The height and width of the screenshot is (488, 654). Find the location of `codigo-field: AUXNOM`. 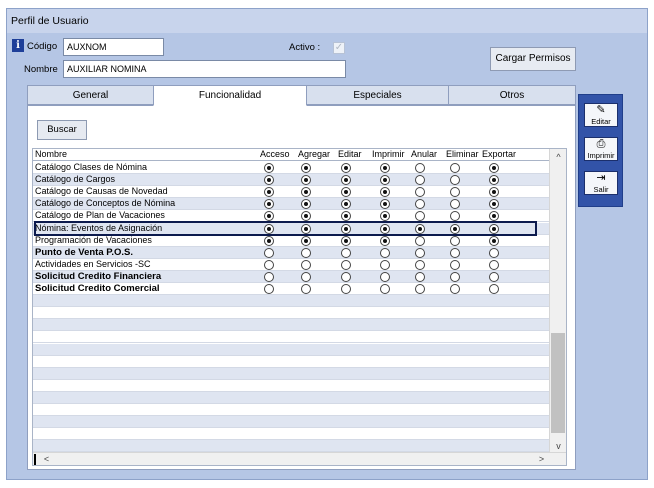

codigo-field: AUXNOM is located at coordinates (113, 47).